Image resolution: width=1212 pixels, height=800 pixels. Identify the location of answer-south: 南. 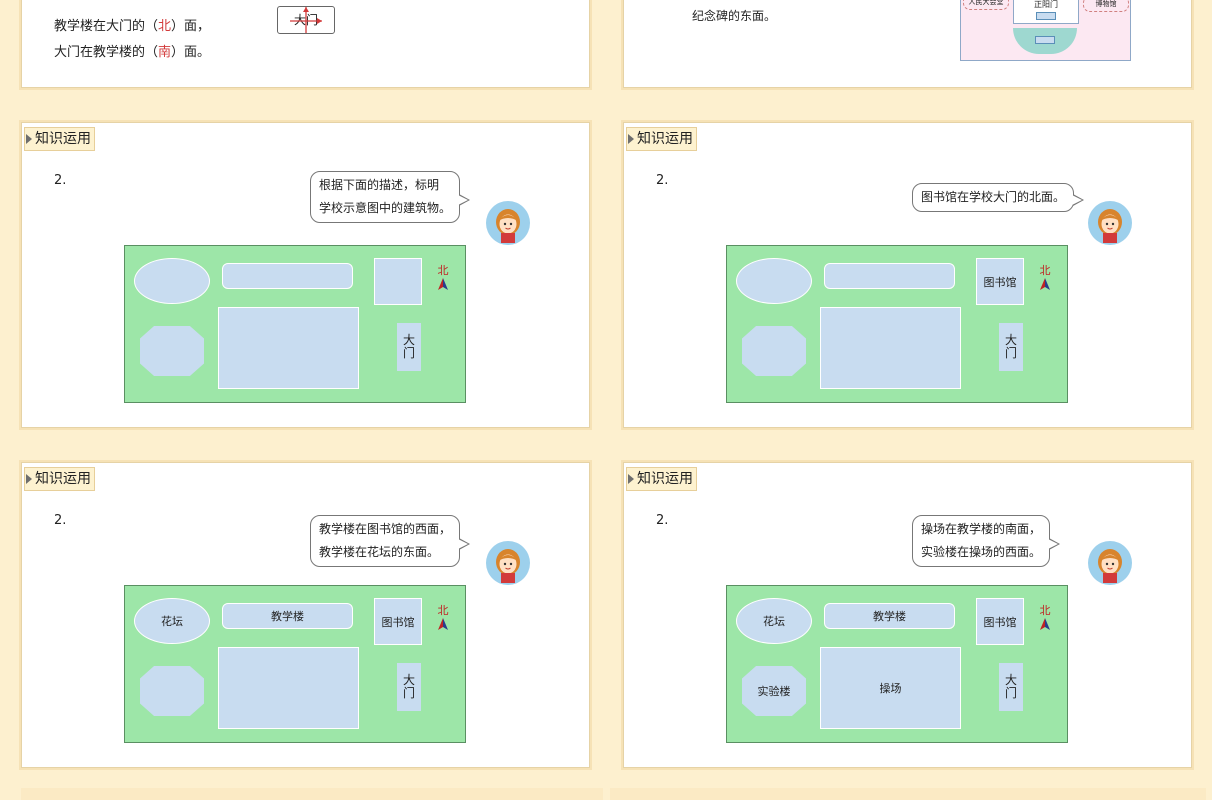
(165, 52).